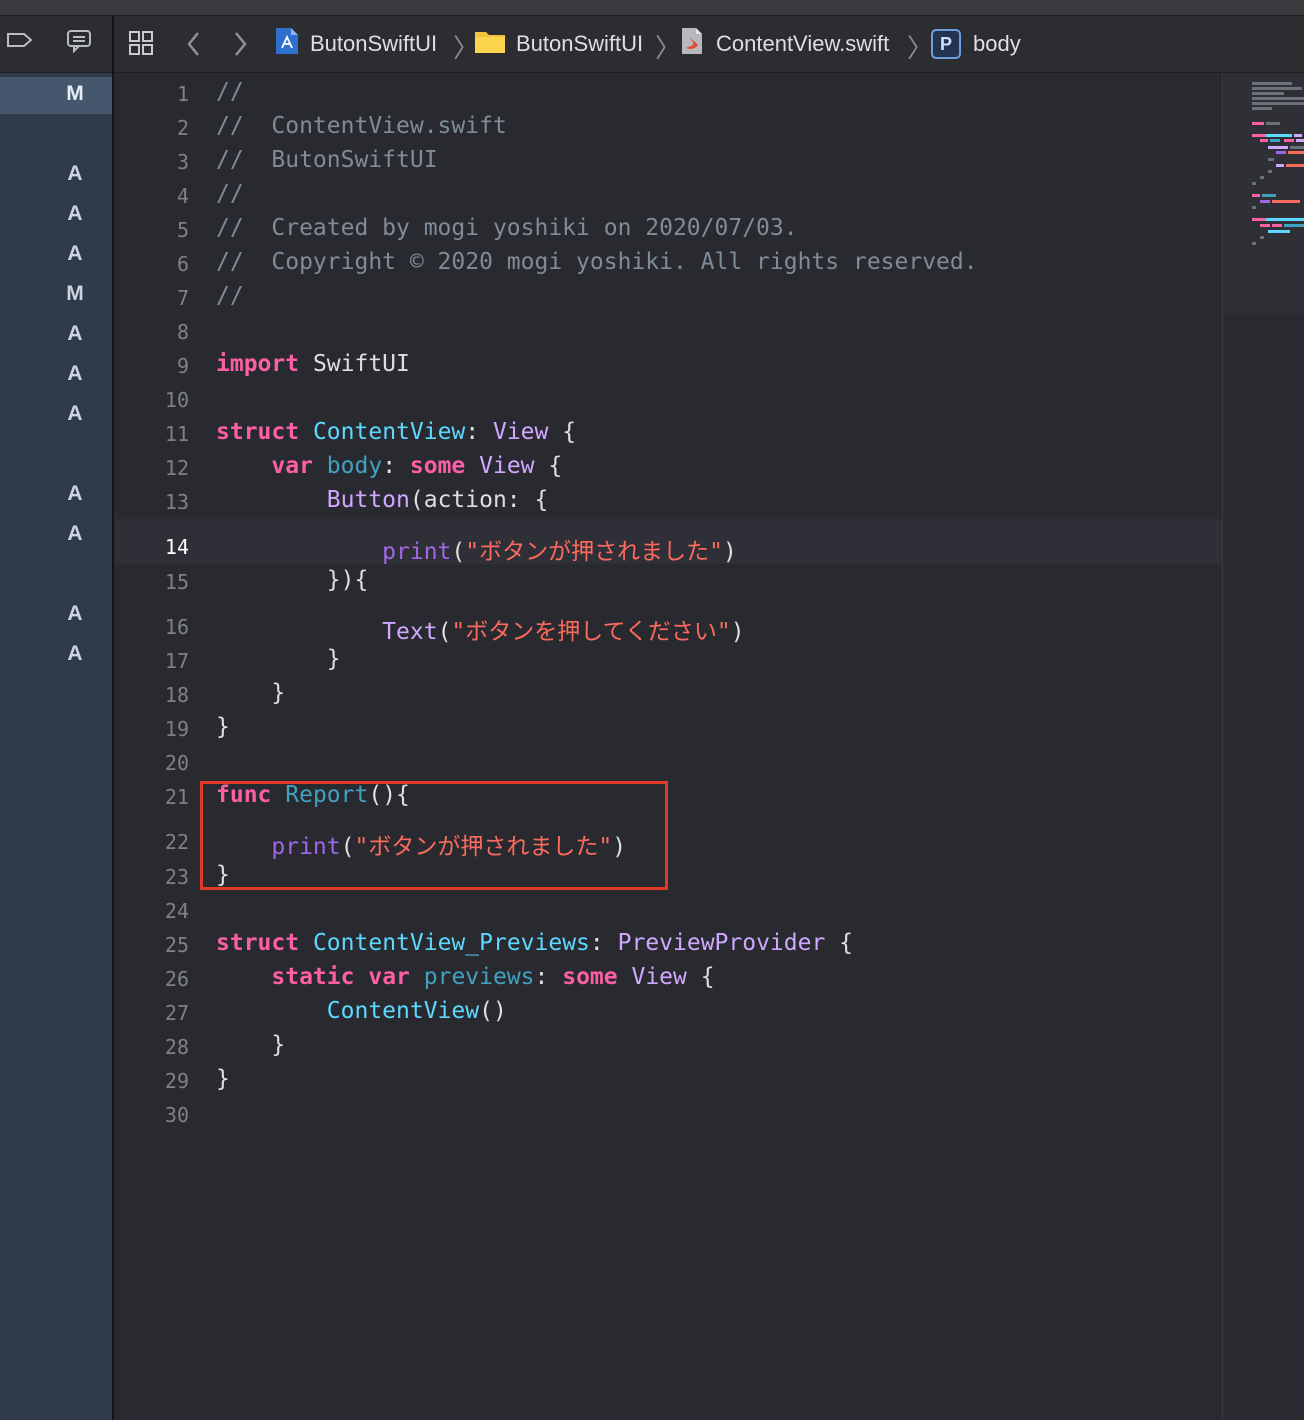  I want to click on line-number: 15, so click(151, 582).